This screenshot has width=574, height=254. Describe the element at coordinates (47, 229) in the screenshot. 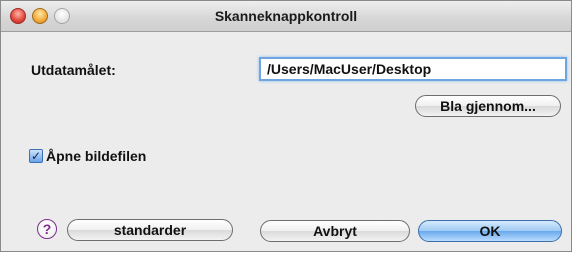

I see `help-icon: ?` at that location.